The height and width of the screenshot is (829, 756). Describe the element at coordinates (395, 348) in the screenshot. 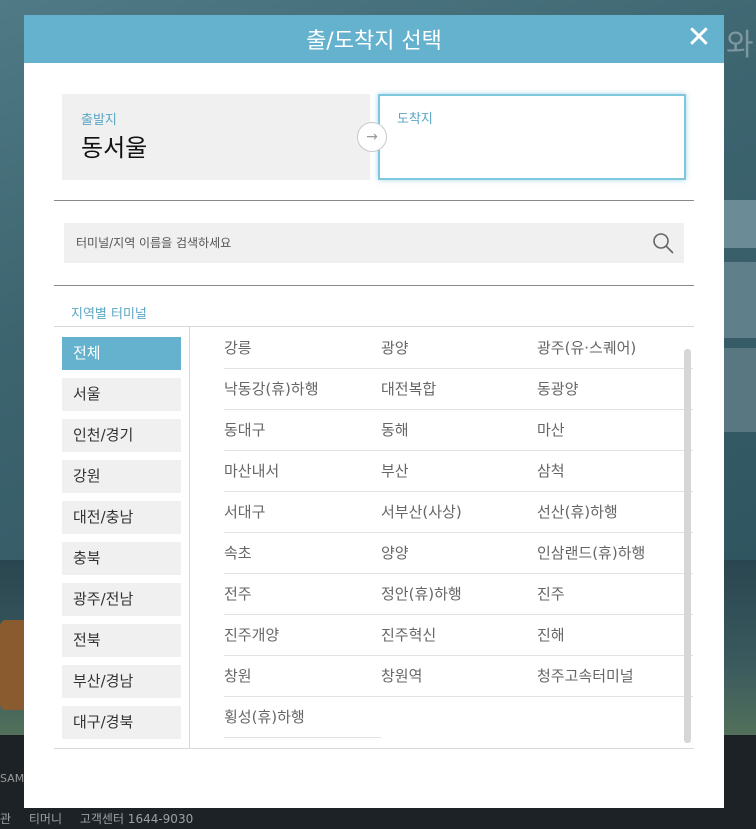

I see `terminal-item: 광양` at that location.